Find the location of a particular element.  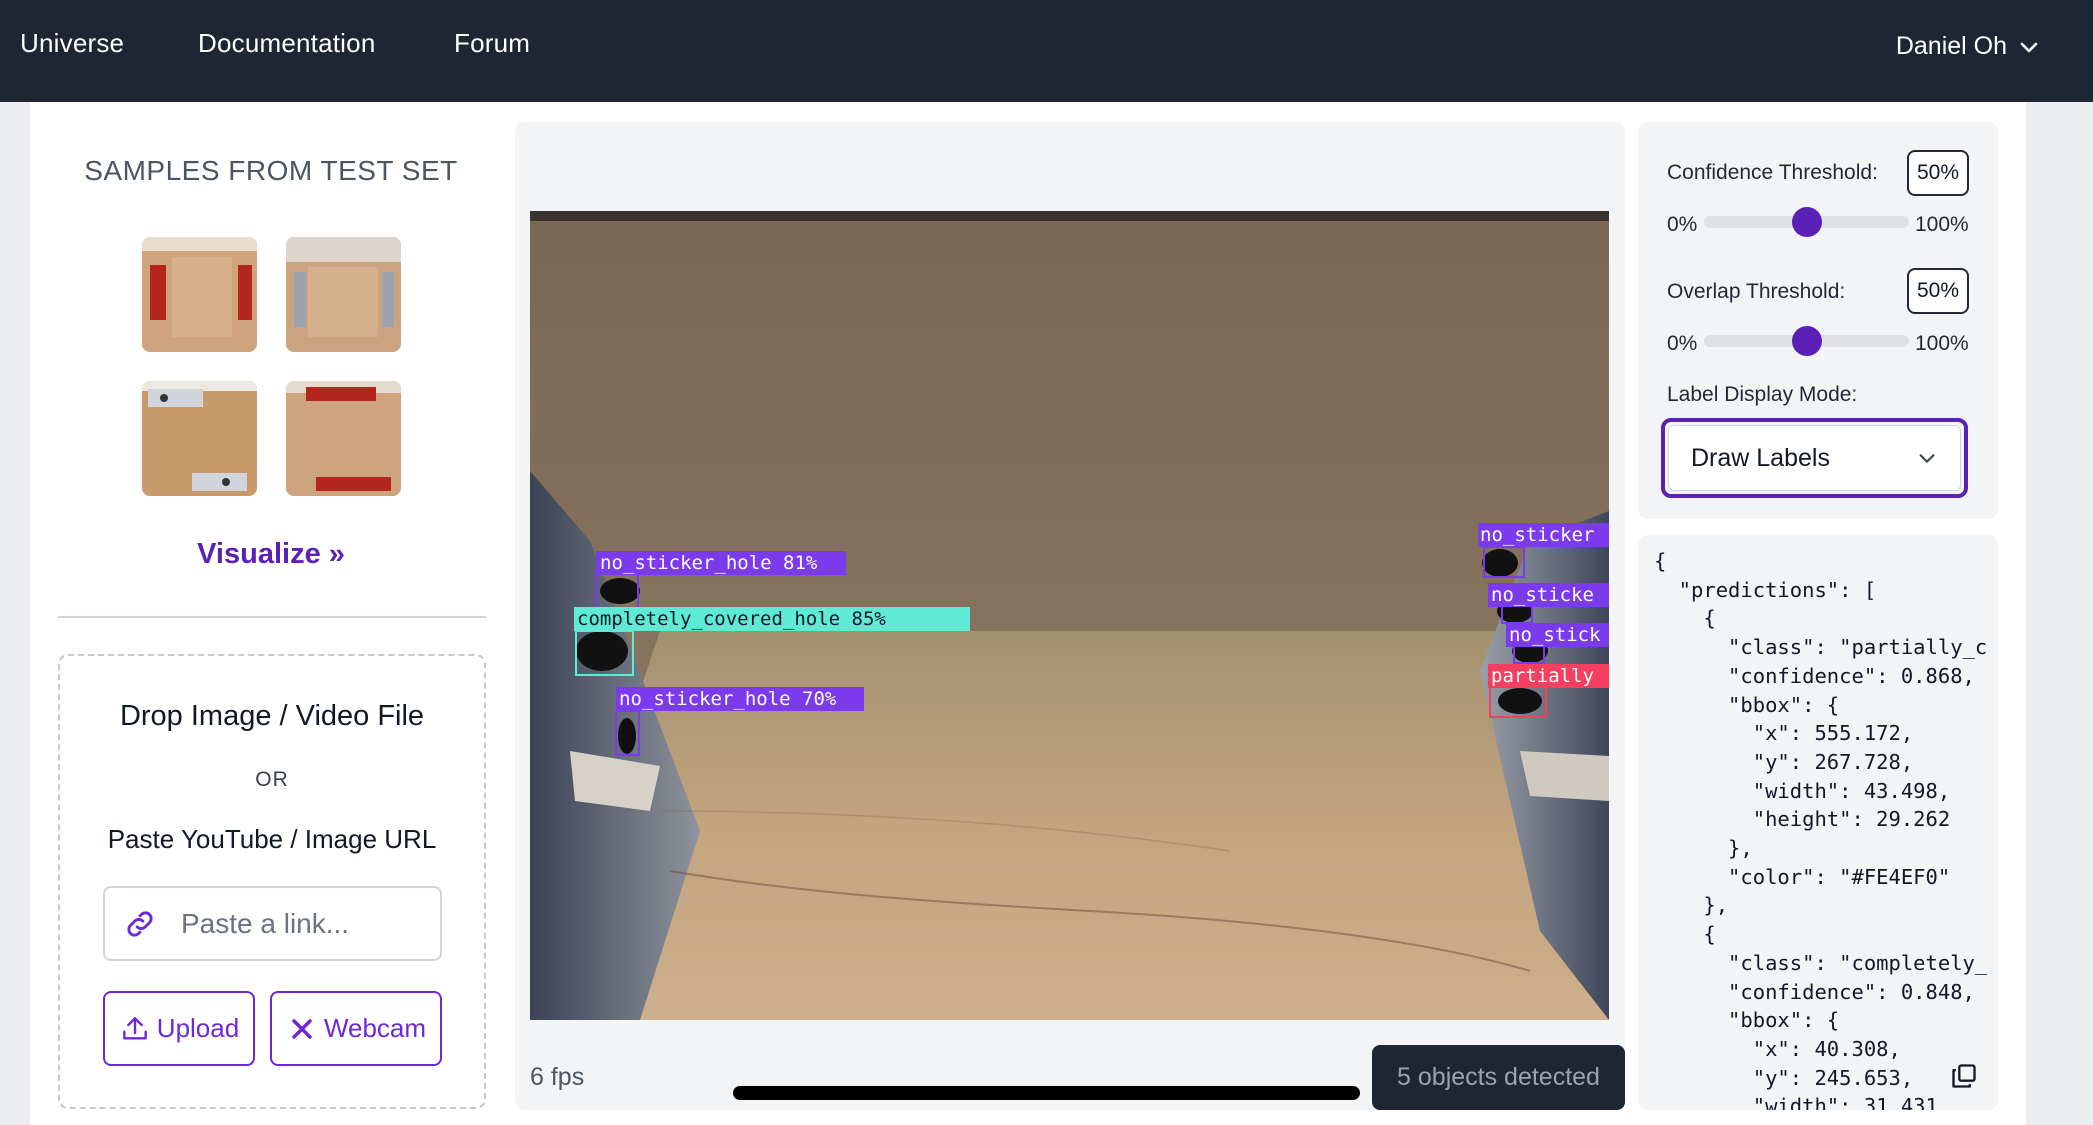

horizontal-scrollbar is located at coordinates (1046, 1093).